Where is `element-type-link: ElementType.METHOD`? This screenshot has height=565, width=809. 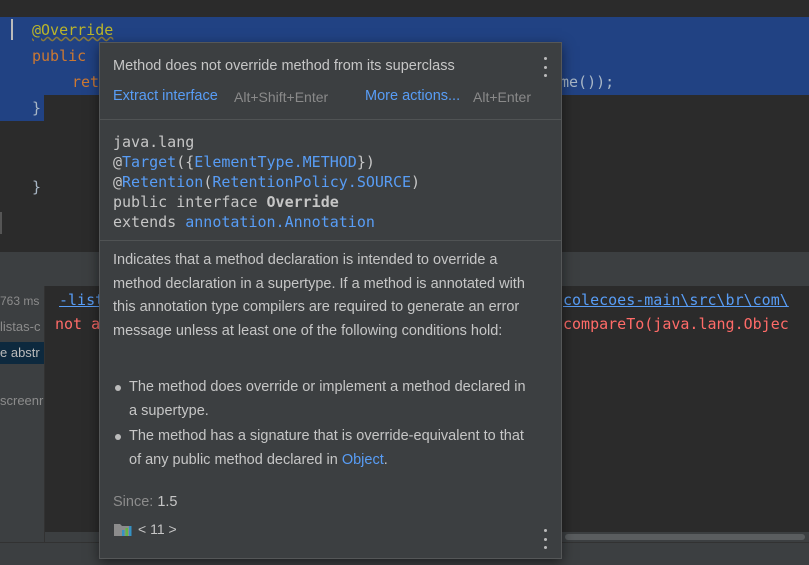 element-type-link: ElementType.METHOD is located at coordinates (275, 162).